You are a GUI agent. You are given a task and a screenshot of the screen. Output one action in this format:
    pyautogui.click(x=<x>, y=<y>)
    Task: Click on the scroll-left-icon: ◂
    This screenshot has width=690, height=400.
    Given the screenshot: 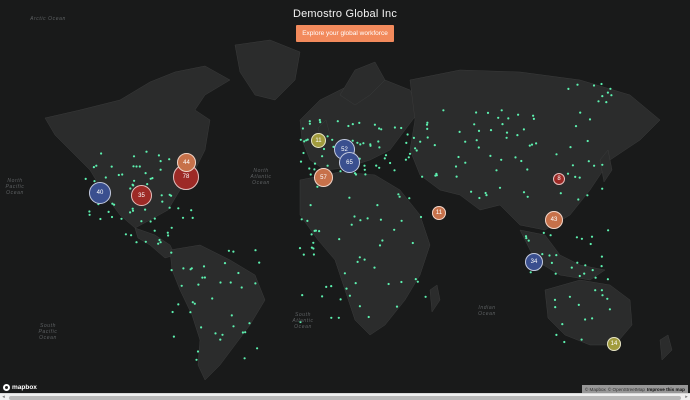 What is the action you would take?
    pyautogui.click(x=3, y=397)
    